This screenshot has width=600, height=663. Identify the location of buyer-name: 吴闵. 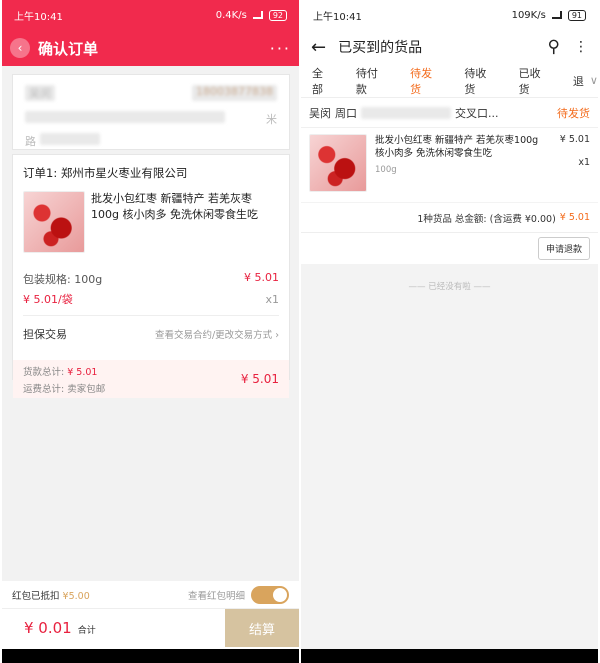
(320, 113).